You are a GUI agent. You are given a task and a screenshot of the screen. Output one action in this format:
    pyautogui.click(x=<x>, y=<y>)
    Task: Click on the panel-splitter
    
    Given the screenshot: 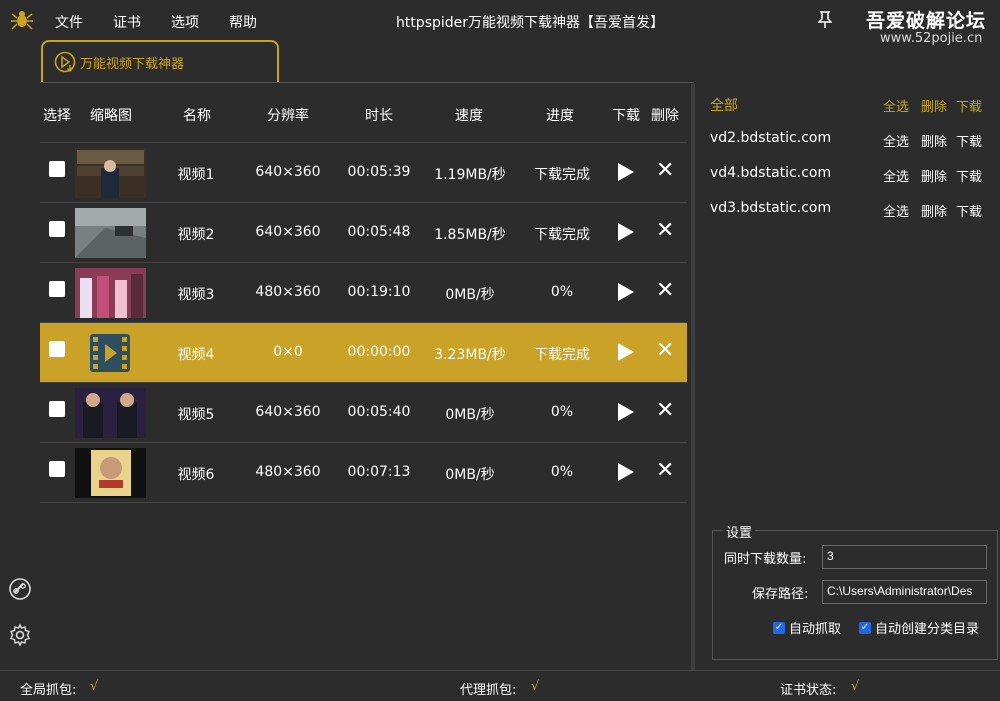 What is the action you would take?
    pyautogui.click(x=693, y=377)
    